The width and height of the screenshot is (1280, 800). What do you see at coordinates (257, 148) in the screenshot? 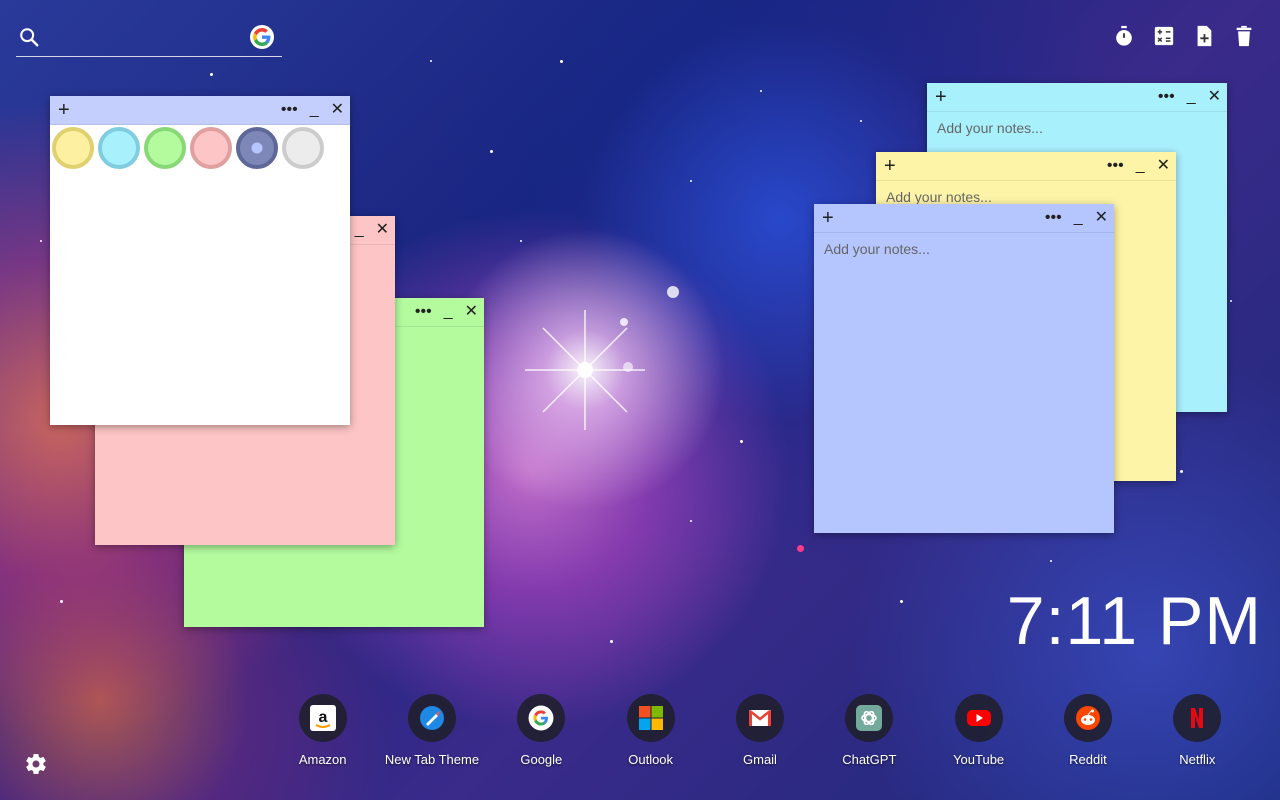
I see `color-swatch-periwinkle` at bounding box center [257, 148].